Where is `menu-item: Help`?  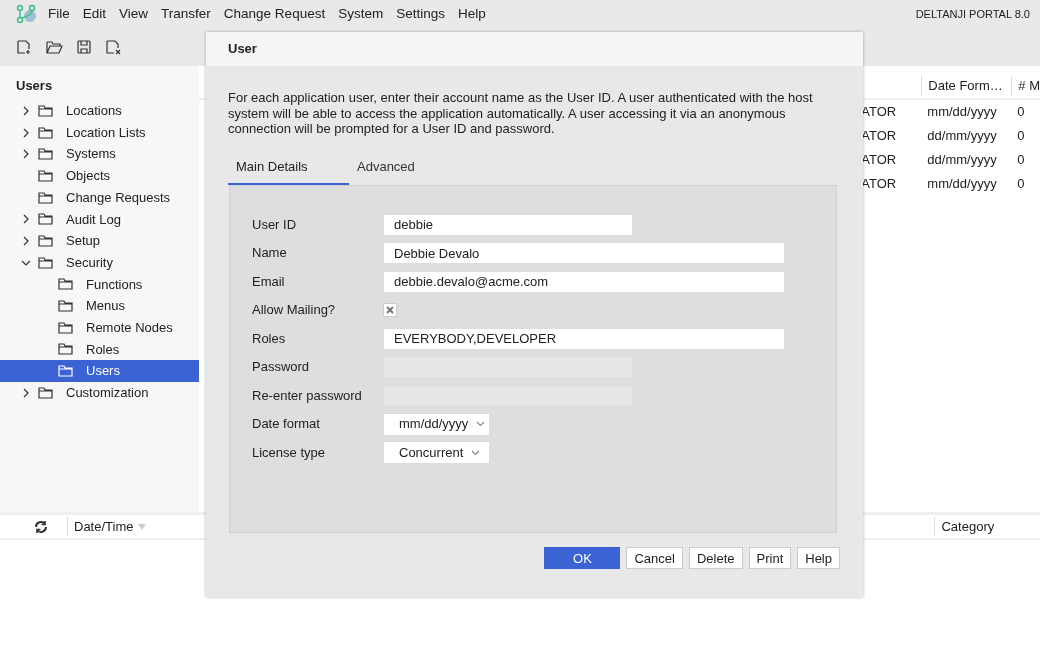
menu-item: Help is located at coordinates (471, 14).